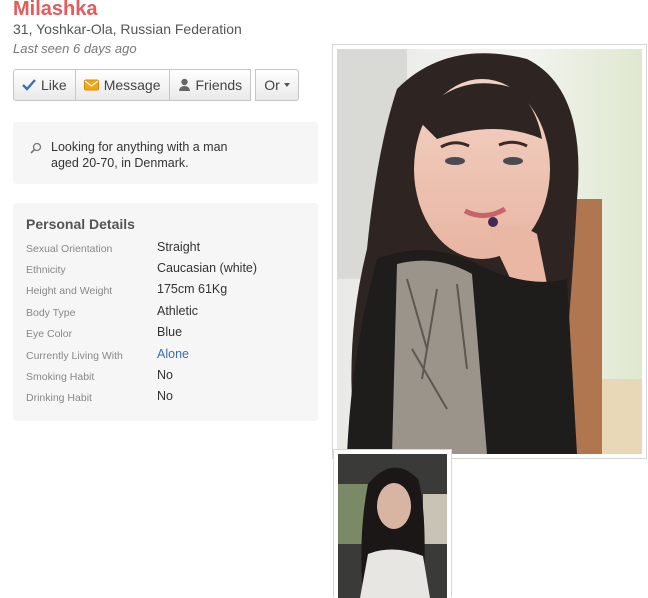 The image size is (648, 598). I want to click on detail-label: Eye Color, so click(49, 334).